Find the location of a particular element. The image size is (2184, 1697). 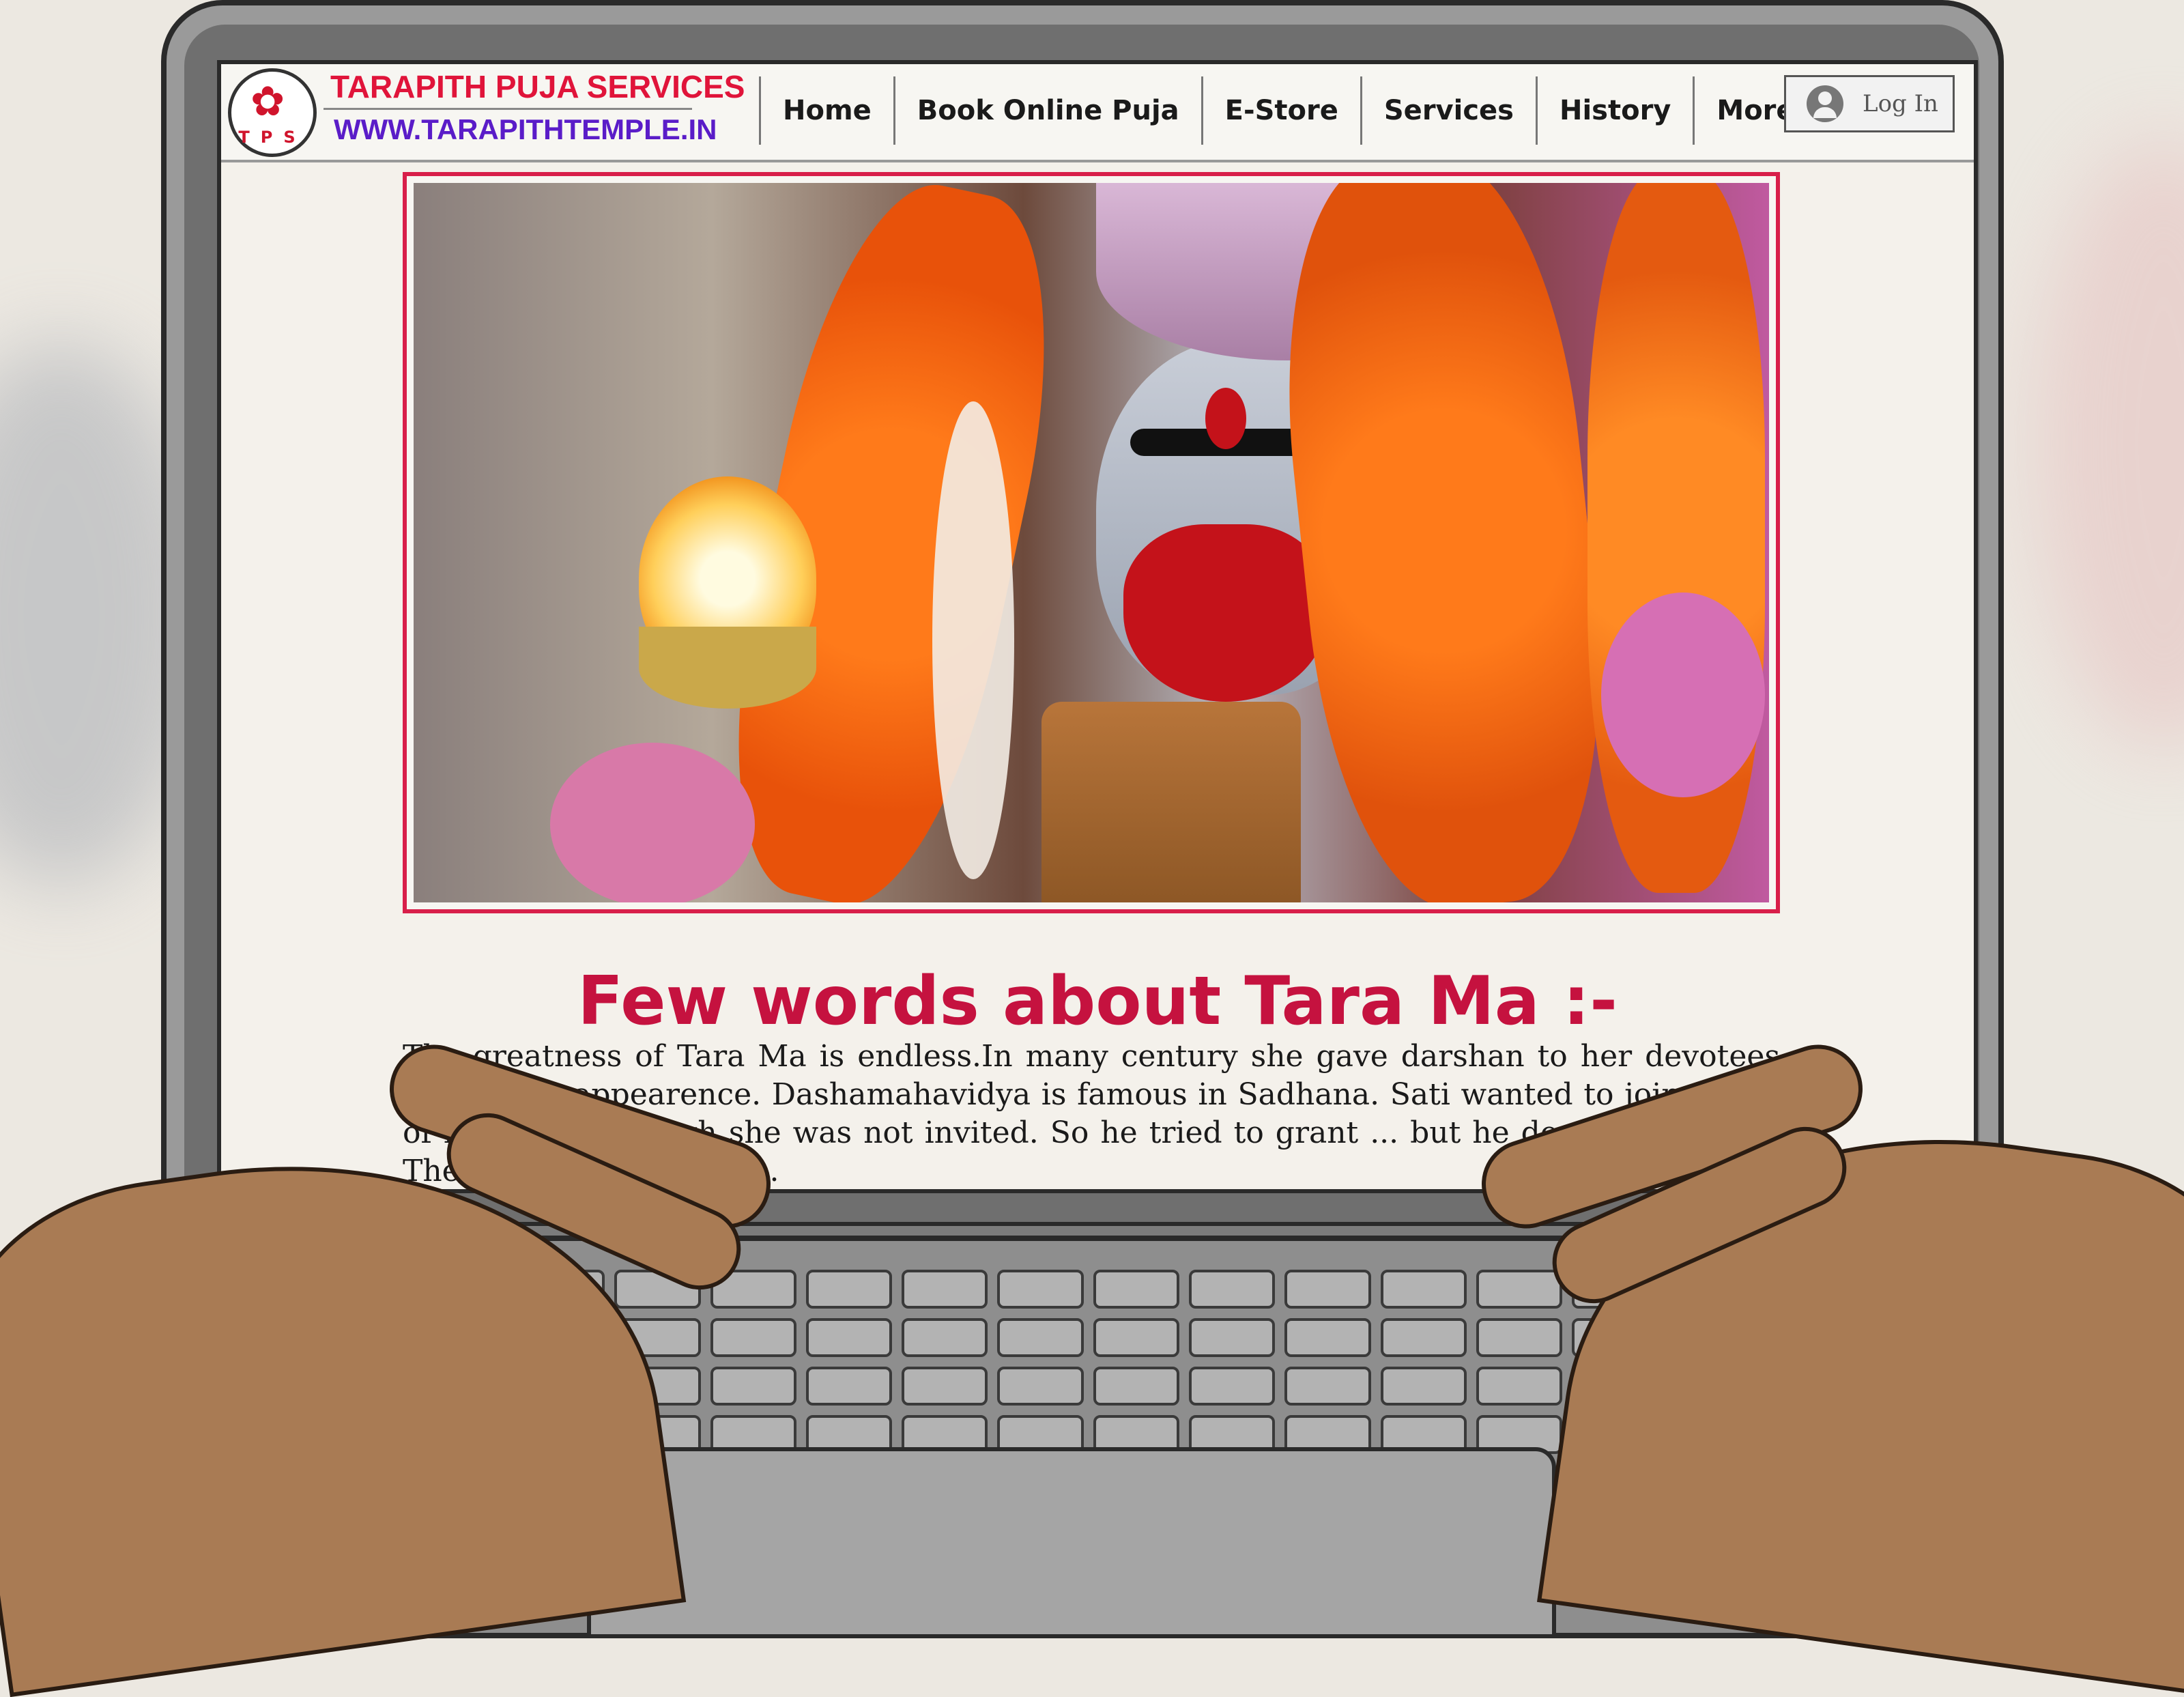

lotus-bottom-left is located at coordinates (652, 822).